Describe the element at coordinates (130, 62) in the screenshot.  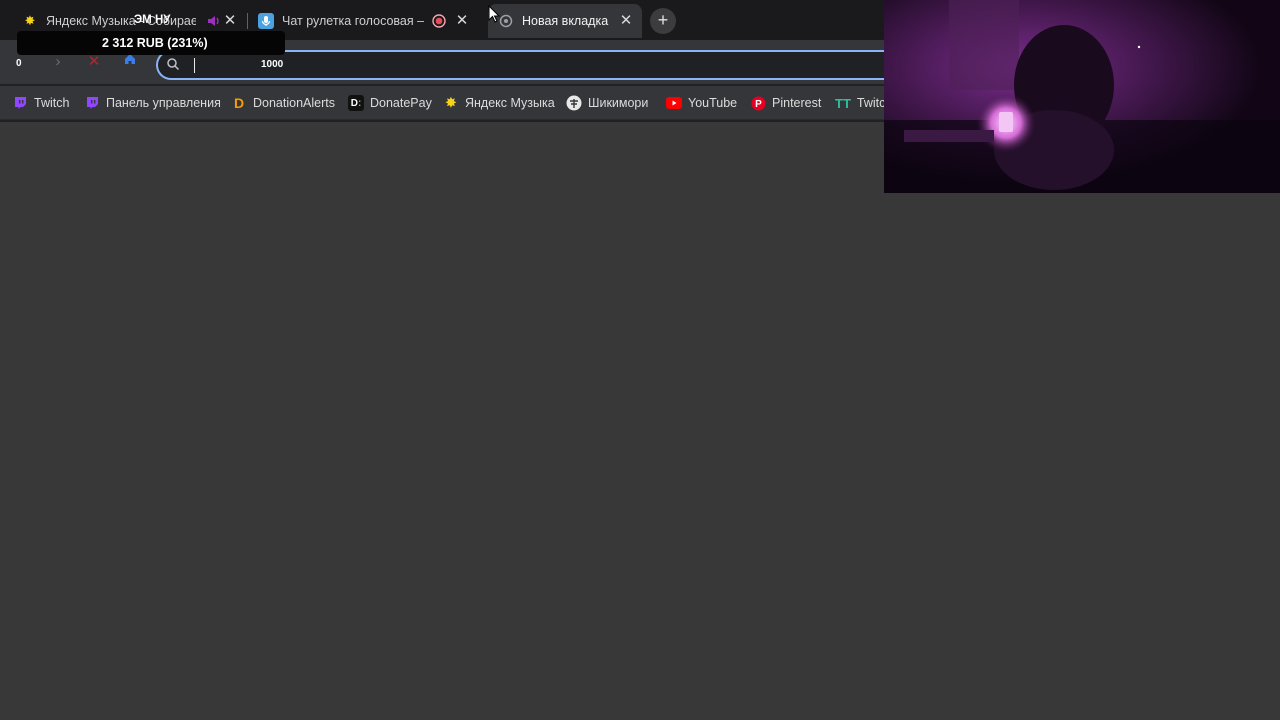
I see `home-button` at that location.